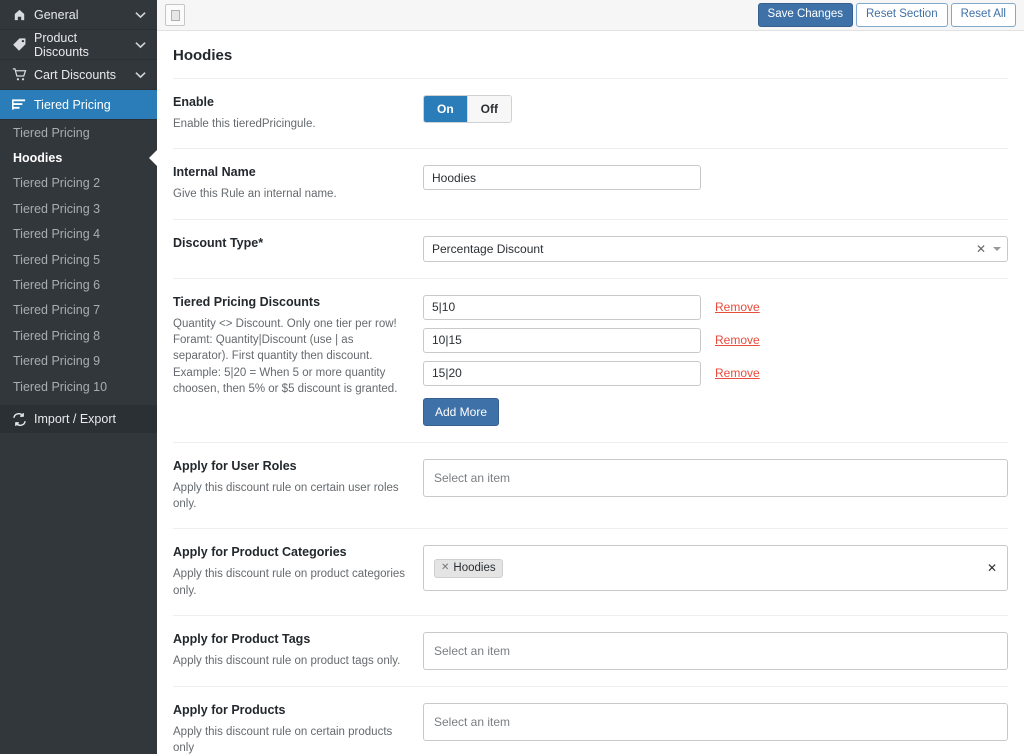 The width and height of the screenshot is (1024, 754). What do you see at coordinates (715, 183) in the screenshot?
I see `field-control` at bounding box center [715, 183].